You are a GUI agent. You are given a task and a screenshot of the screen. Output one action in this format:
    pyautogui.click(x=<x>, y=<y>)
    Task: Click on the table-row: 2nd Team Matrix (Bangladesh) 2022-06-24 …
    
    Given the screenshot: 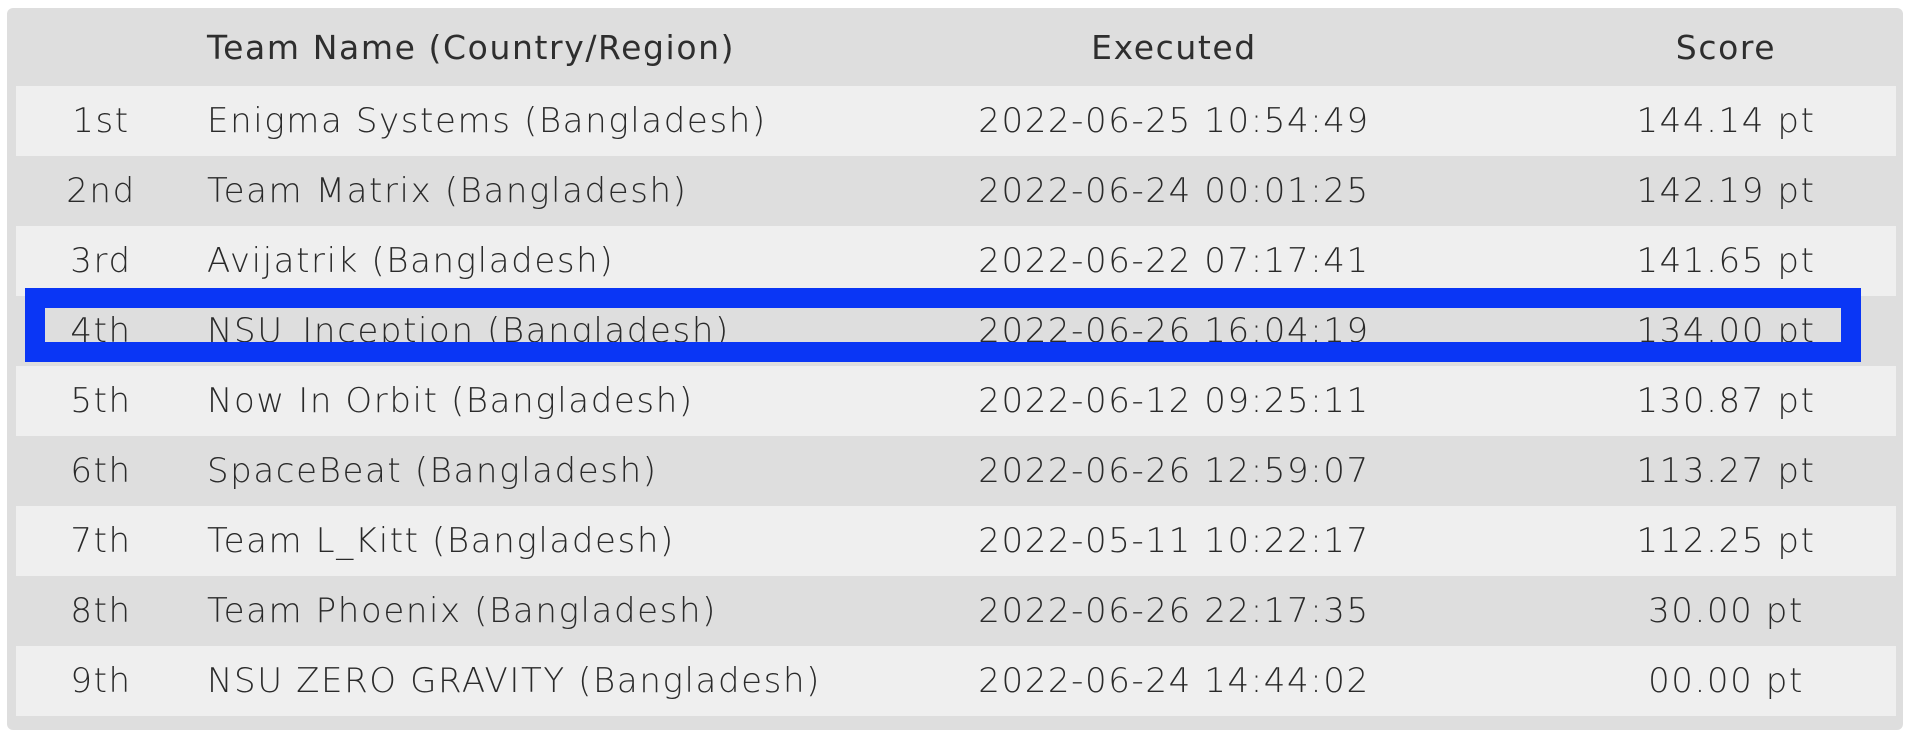 What is the action you would take?
    pyautogui.click(x=956, y=191)
    